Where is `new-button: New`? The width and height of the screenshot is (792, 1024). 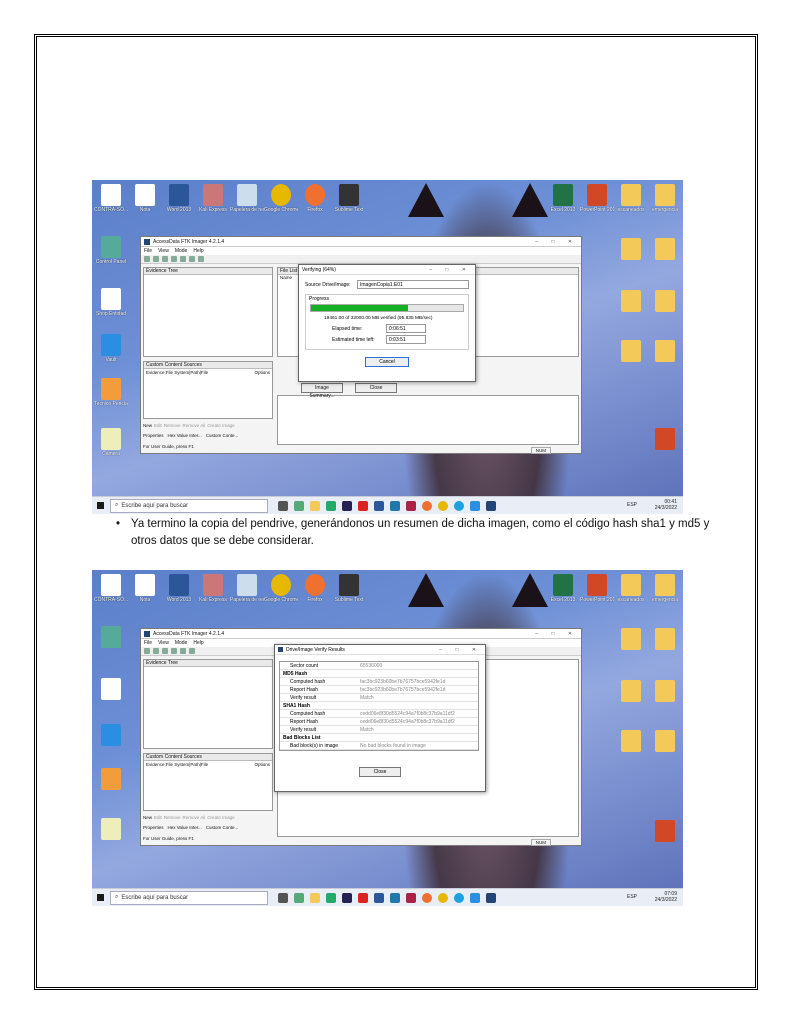 new-button: New is located at coordinates (147, 817).